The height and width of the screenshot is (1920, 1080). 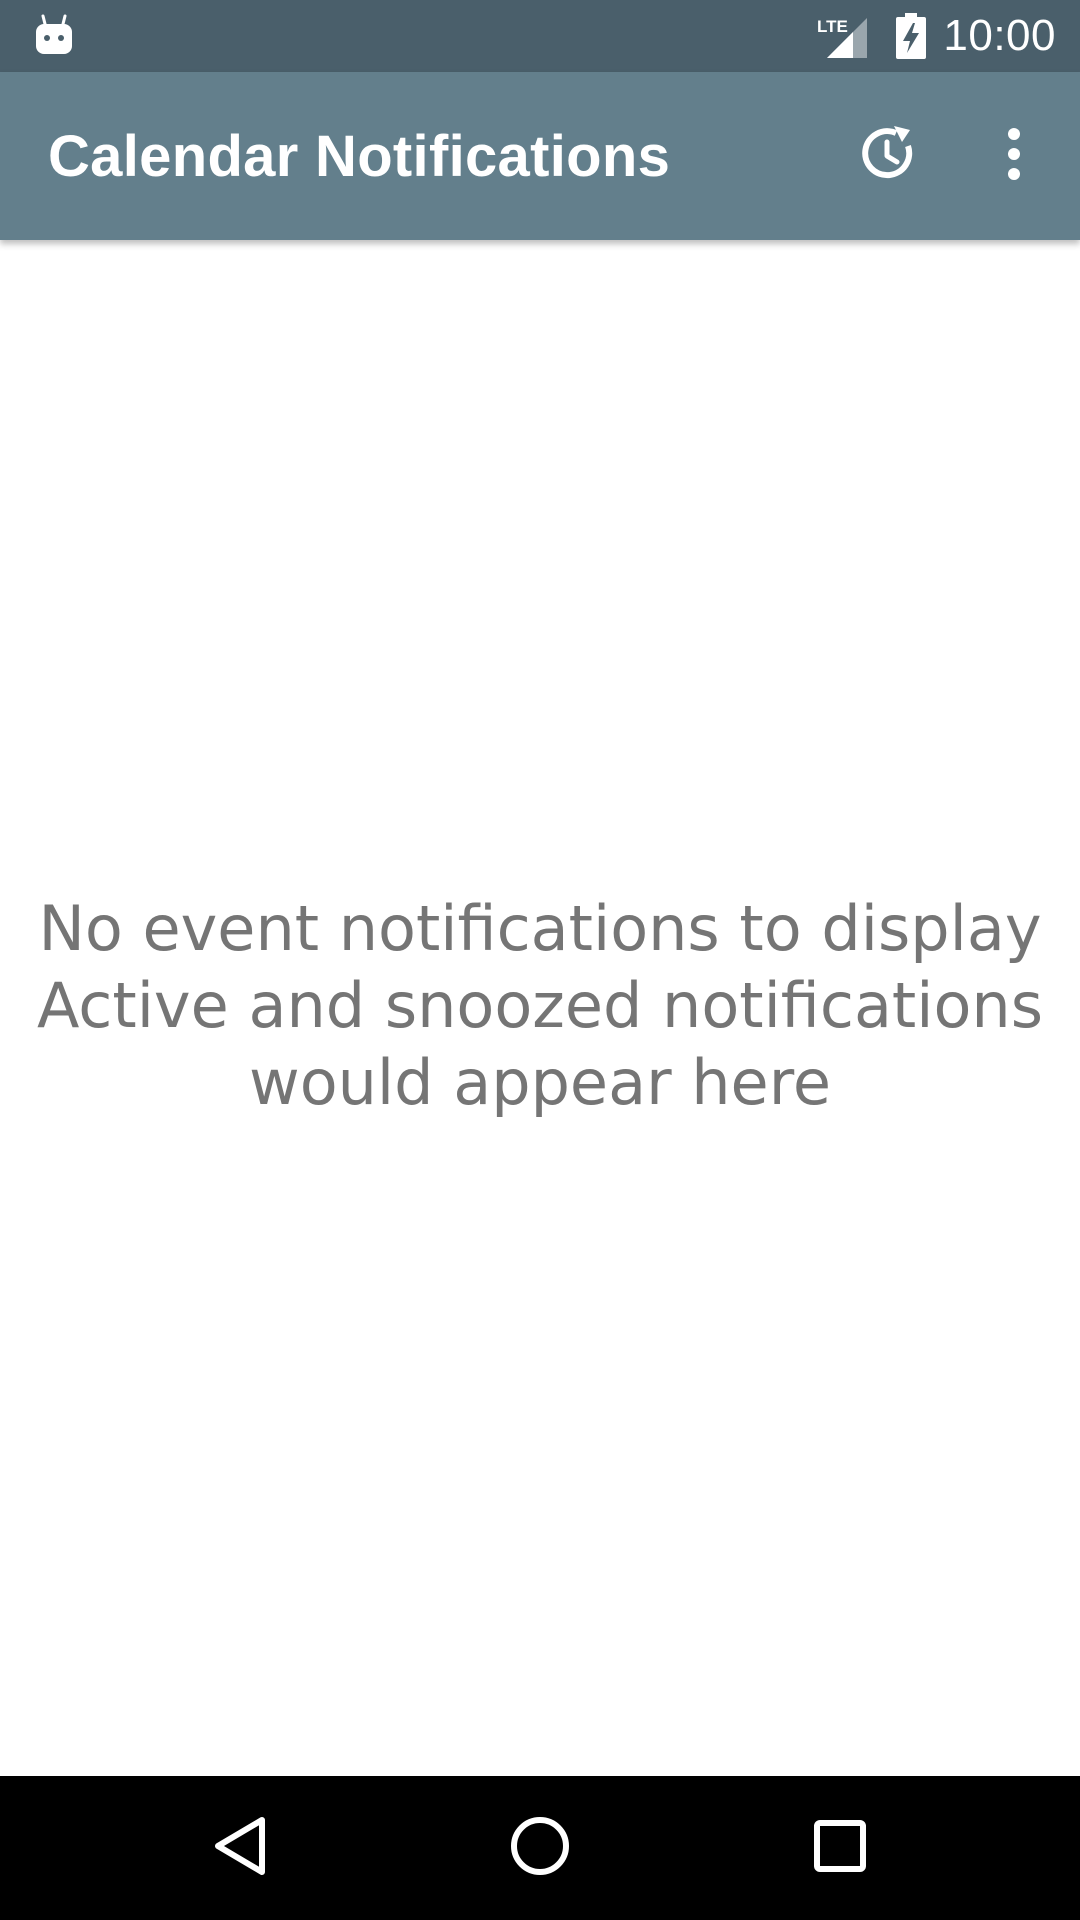 I want to click on status-icons: LTE 10:00, so click(x=936, y=36).